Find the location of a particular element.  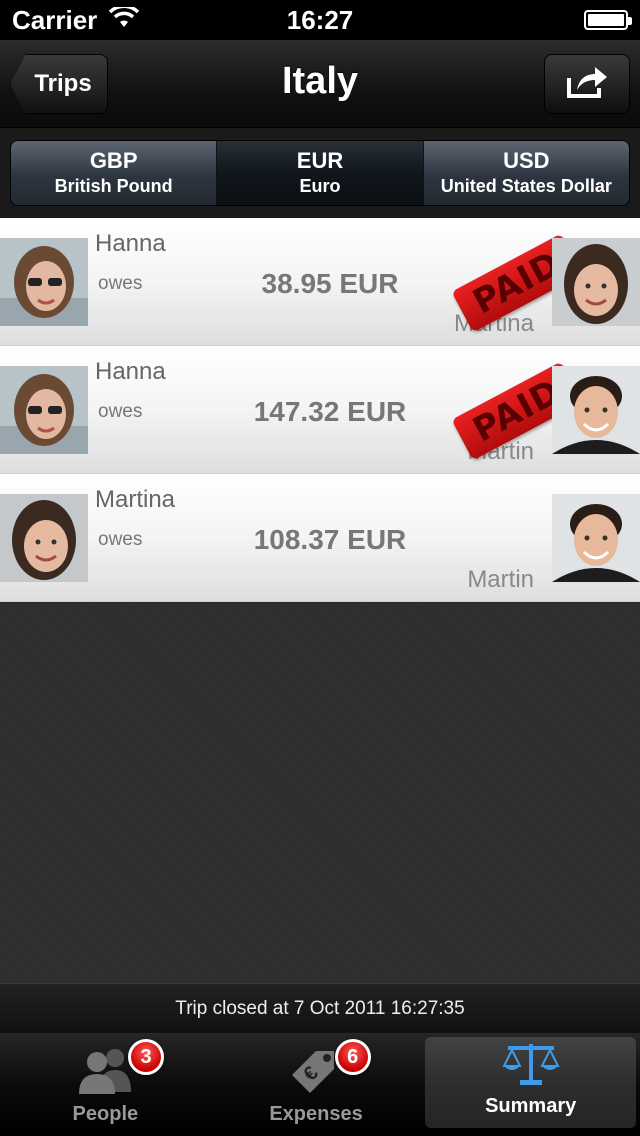

debt-row: Hanna owes 147.32 EUR Martin PAID is located at coordinates (320, 410).